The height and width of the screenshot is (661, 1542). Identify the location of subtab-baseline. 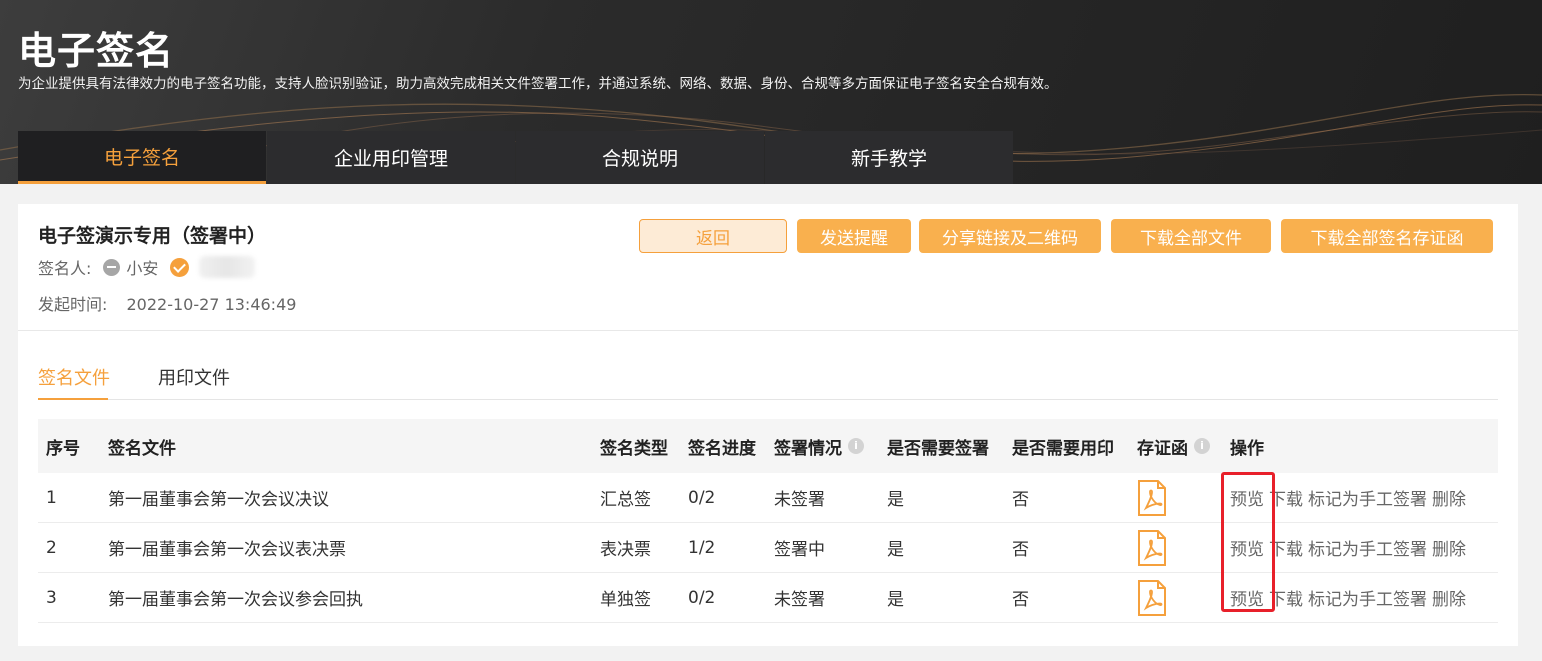
(768, 399).